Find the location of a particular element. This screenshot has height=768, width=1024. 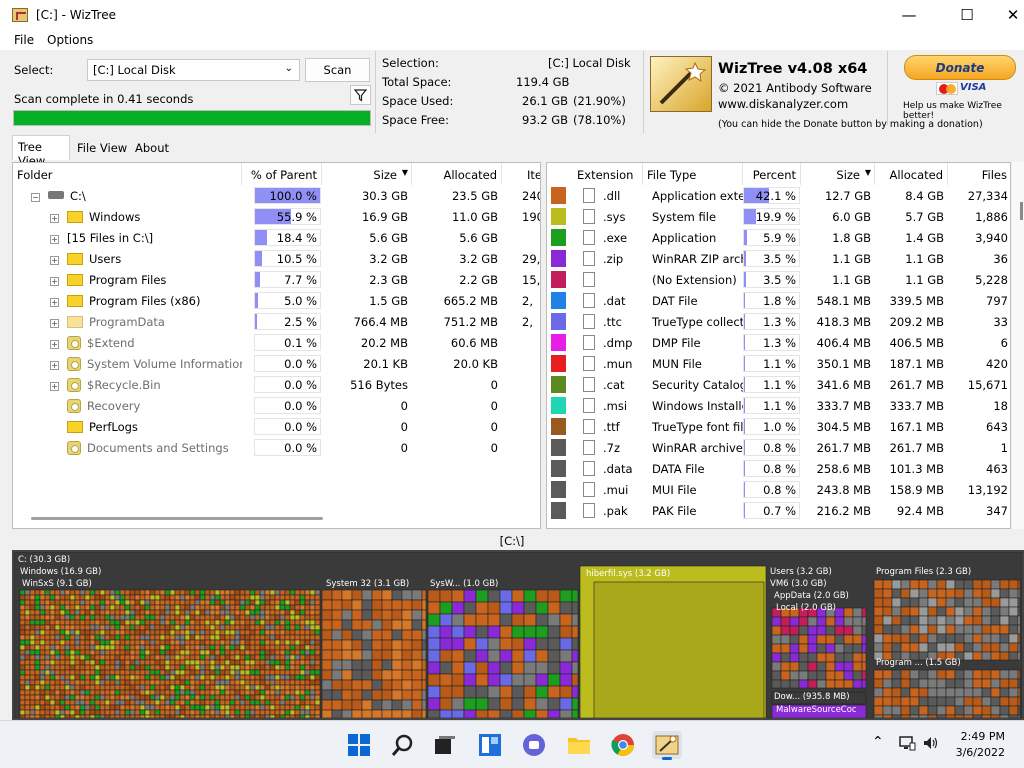

search-button is located at coordinates (403, 745).